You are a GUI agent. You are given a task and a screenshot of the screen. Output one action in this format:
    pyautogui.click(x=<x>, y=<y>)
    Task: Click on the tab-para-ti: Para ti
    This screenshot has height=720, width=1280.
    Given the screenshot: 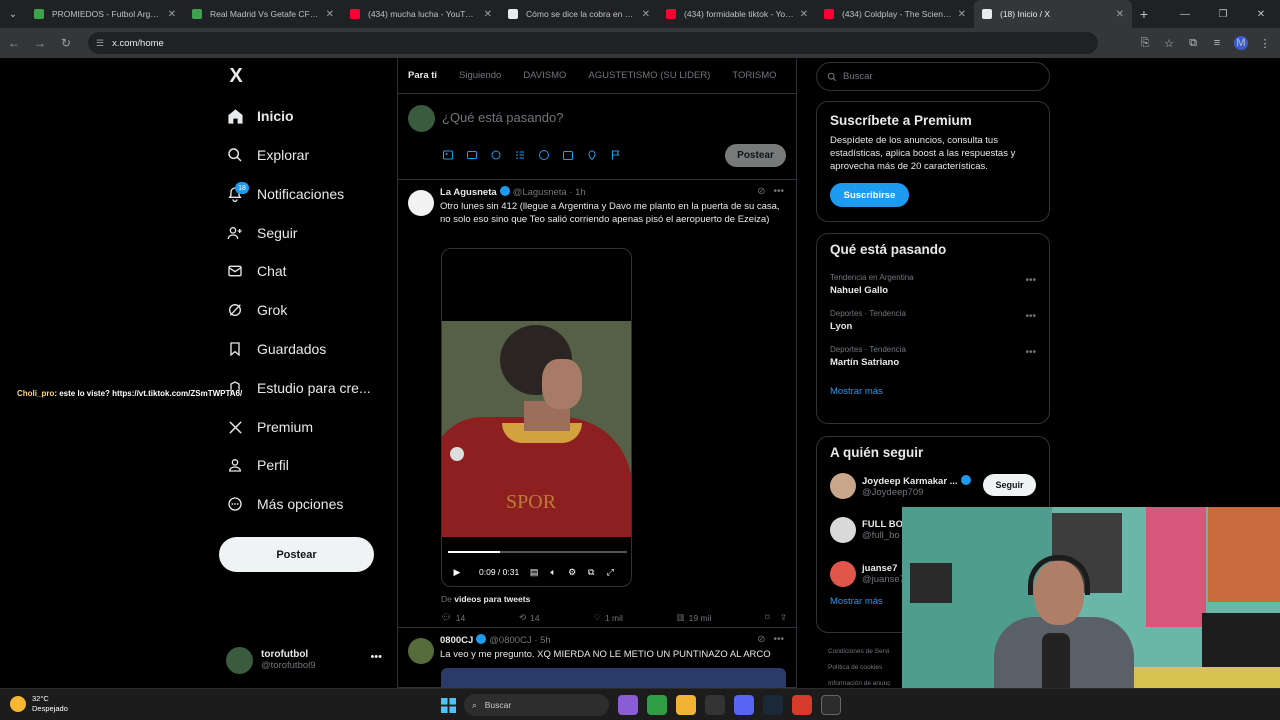 What is the action you would take?
    pyautogui.click(x=422, y=75)
    